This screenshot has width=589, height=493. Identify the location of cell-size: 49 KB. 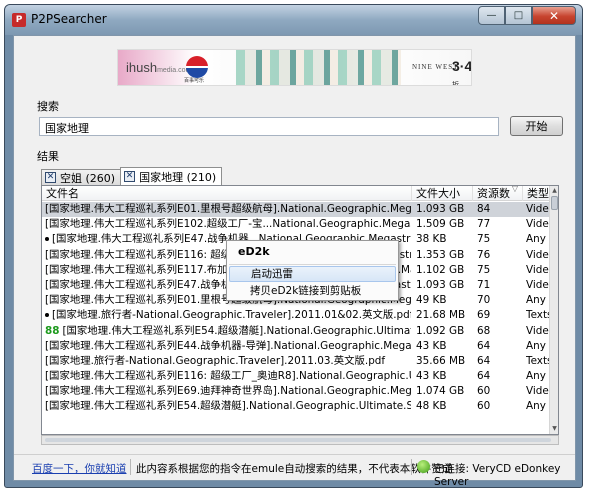
(446, 300).